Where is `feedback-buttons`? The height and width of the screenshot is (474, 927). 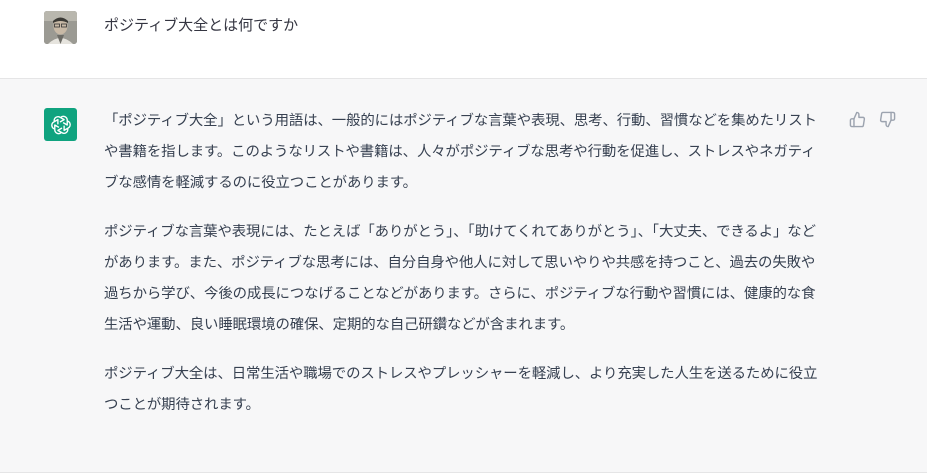 feedback-buttons is located at coordinates (872, 119).